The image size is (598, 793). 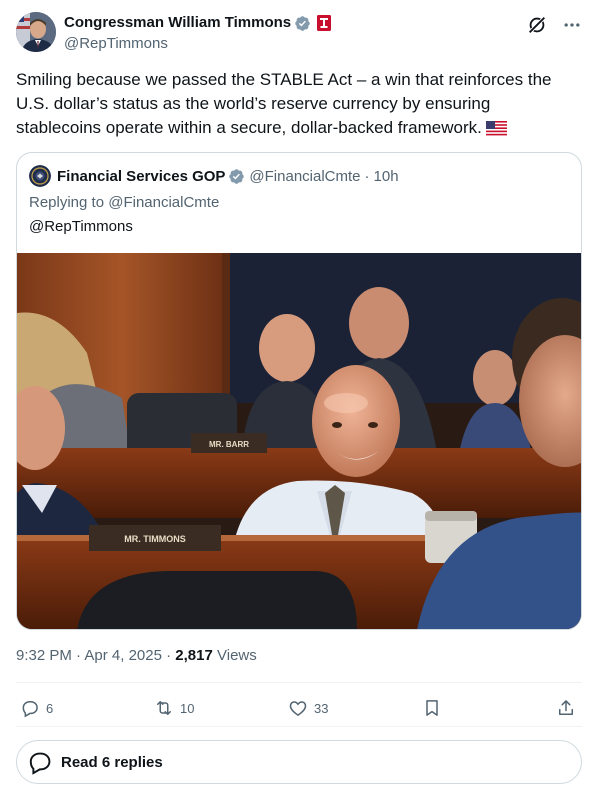 What do you see at coordinates (155, 539) in the screenshot?
I see `nameplate-front: MR. TIMMONS` at bounding box center [155, 539].